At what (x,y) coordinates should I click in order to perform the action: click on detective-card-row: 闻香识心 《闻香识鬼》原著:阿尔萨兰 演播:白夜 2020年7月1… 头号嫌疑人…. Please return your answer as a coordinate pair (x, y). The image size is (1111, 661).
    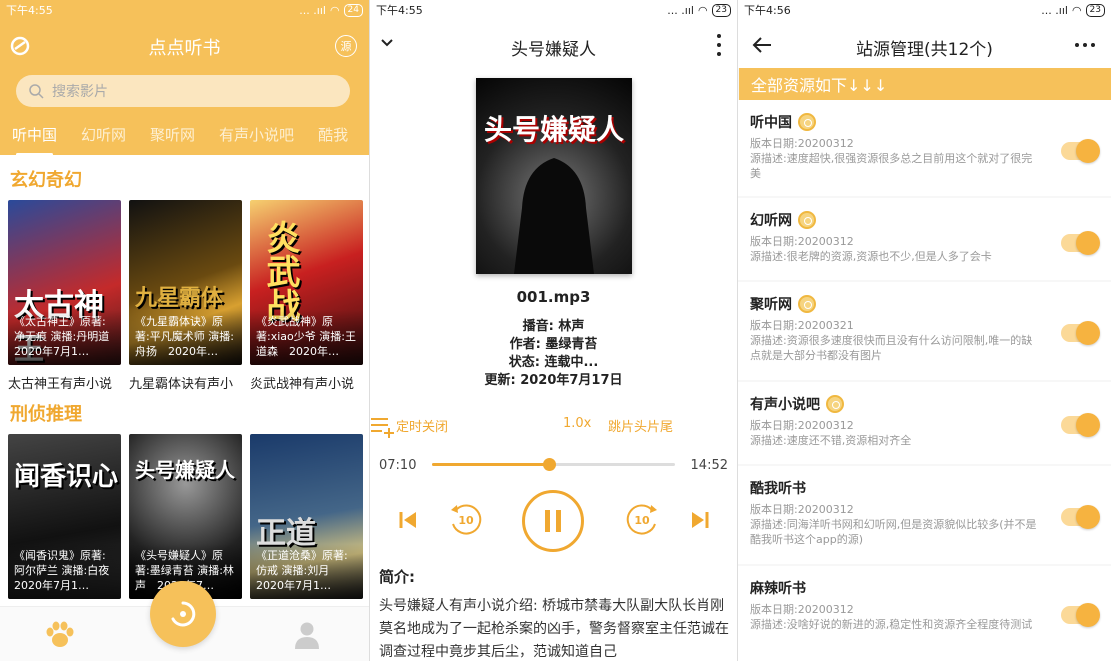
    Looking at the image, I should click on (188, 516).